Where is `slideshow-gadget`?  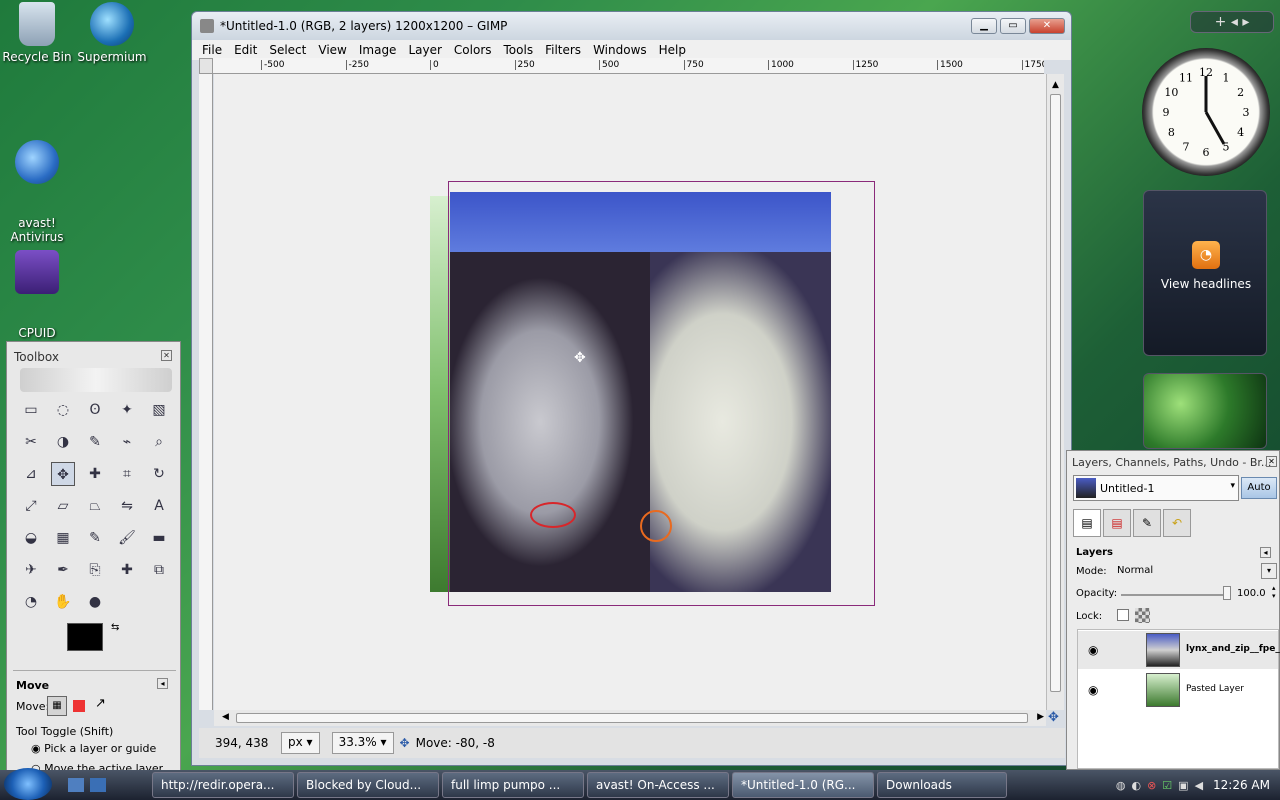
slideshow-gadget is located at coordinates (1205, 411).